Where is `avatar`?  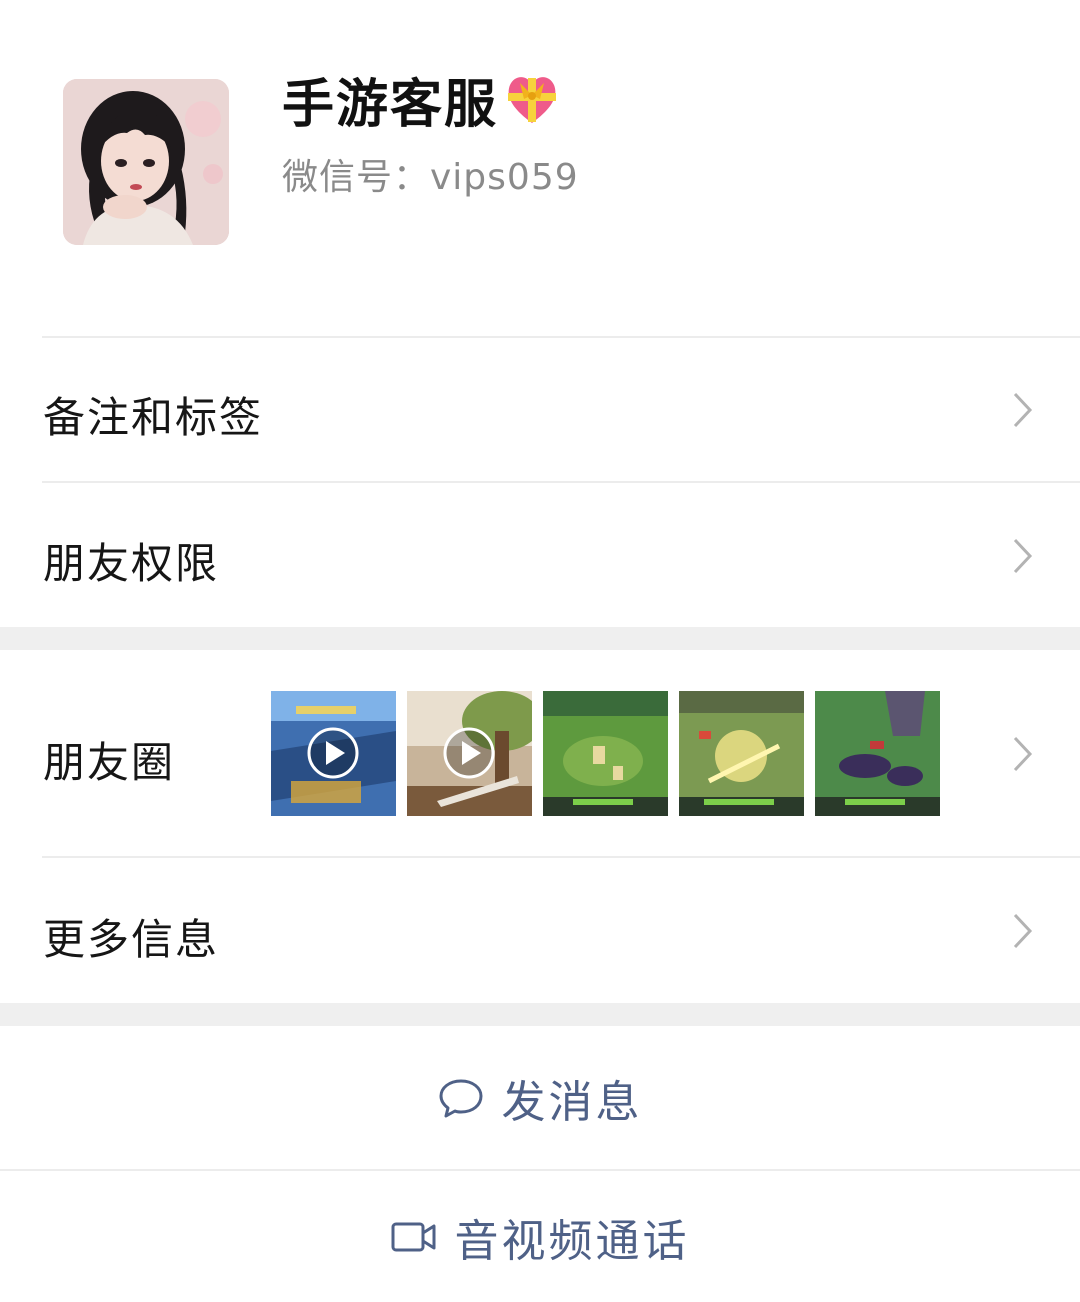 avatar is located at coordinates (146, 162).